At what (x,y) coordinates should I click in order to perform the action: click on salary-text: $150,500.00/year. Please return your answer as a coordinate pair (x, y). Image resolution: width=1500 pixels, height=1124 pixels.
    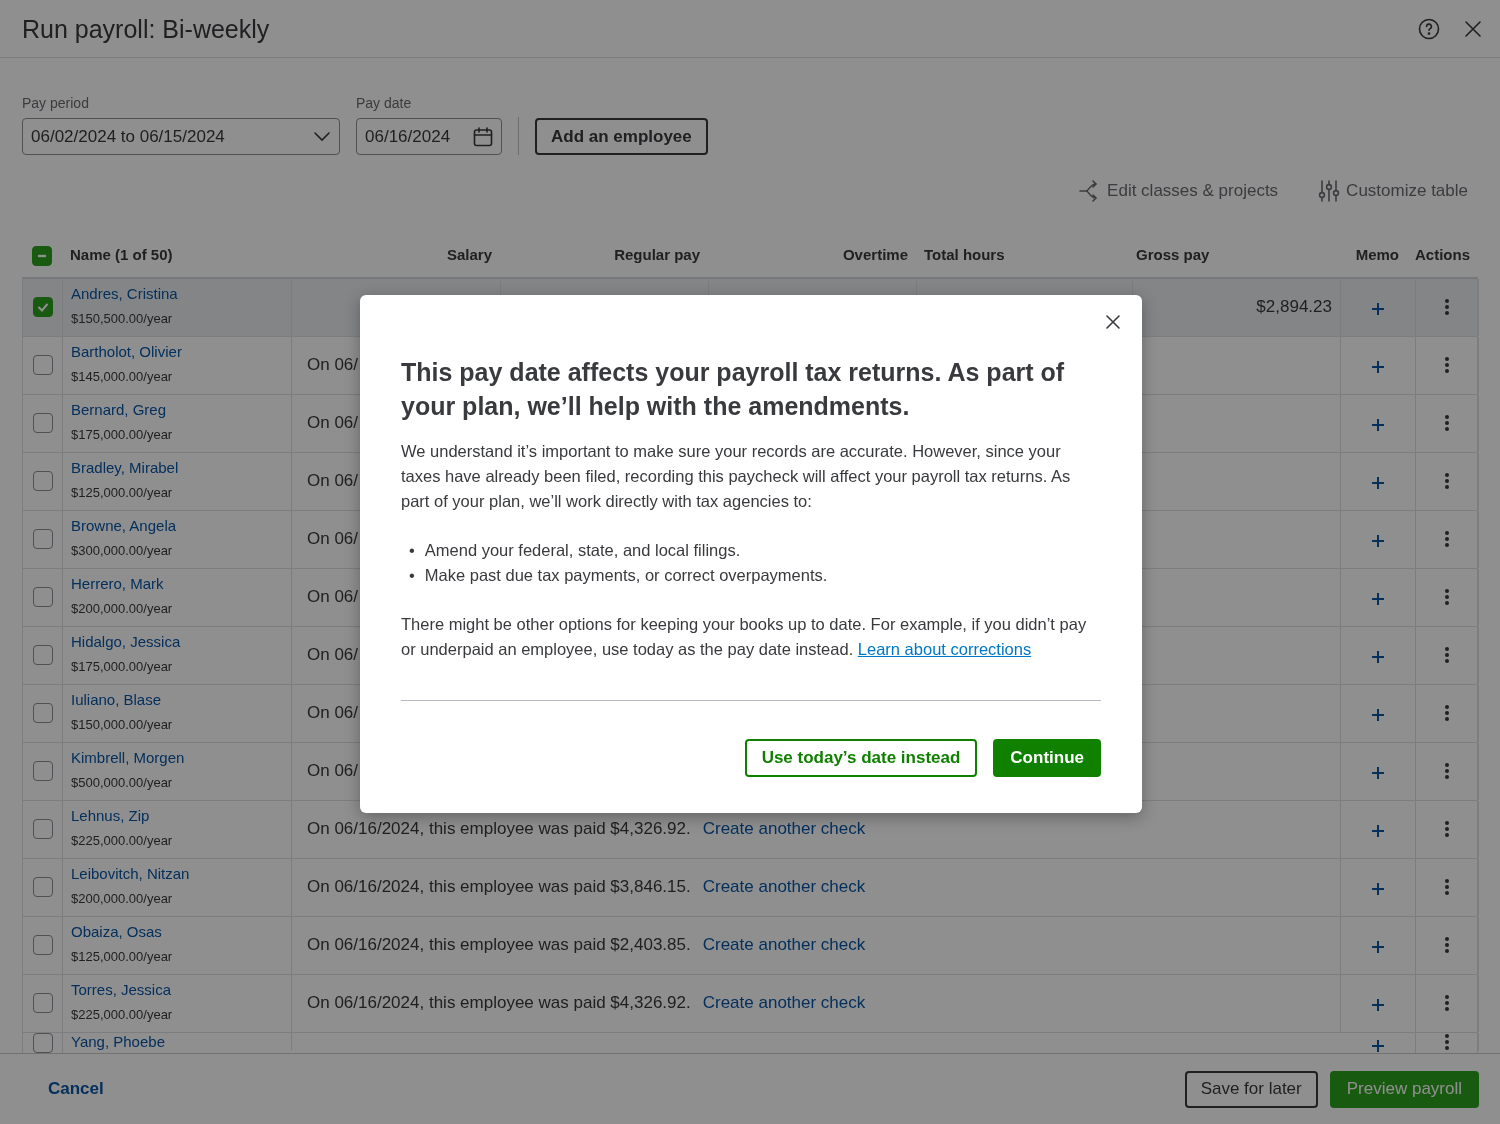
    Looking at the image, I should click on (122, 318).